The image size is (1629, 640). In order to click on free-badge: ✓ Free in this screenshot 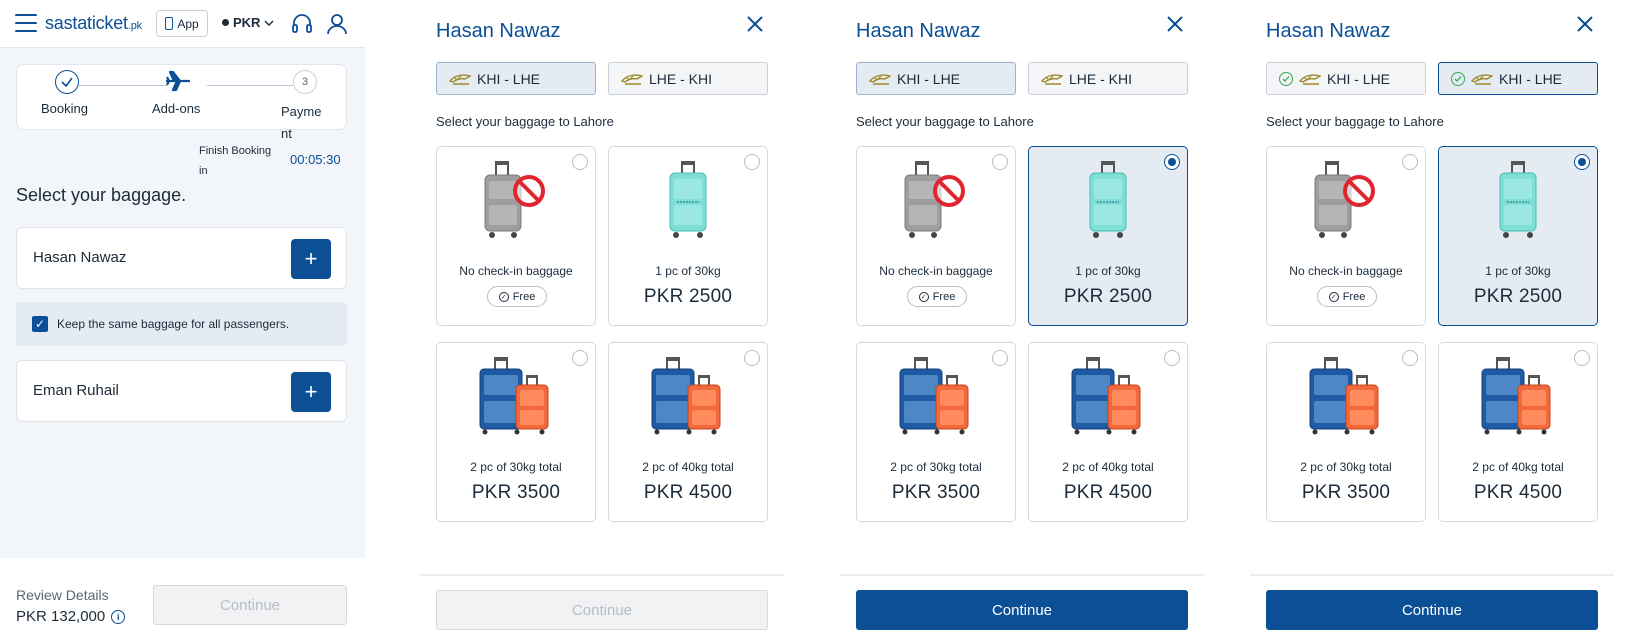, I will do `click(517, 296)`.